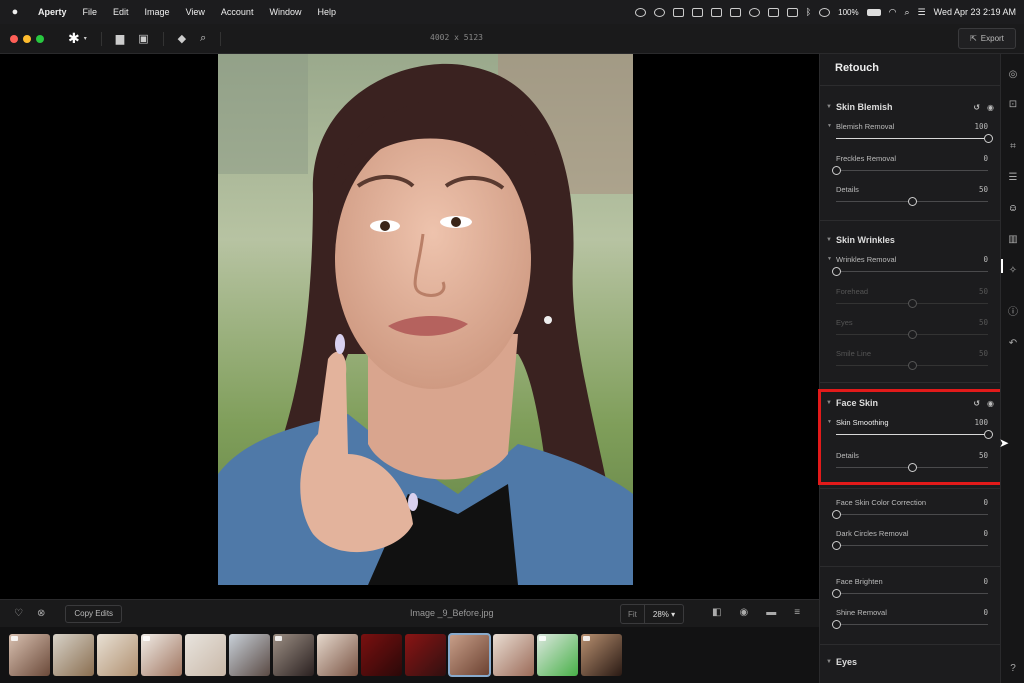 The height and width of the screenshot is (683, 1024). Describe the element at coordinates (285, 12) in the screenshot. I see `menu-window: Window` at that location.